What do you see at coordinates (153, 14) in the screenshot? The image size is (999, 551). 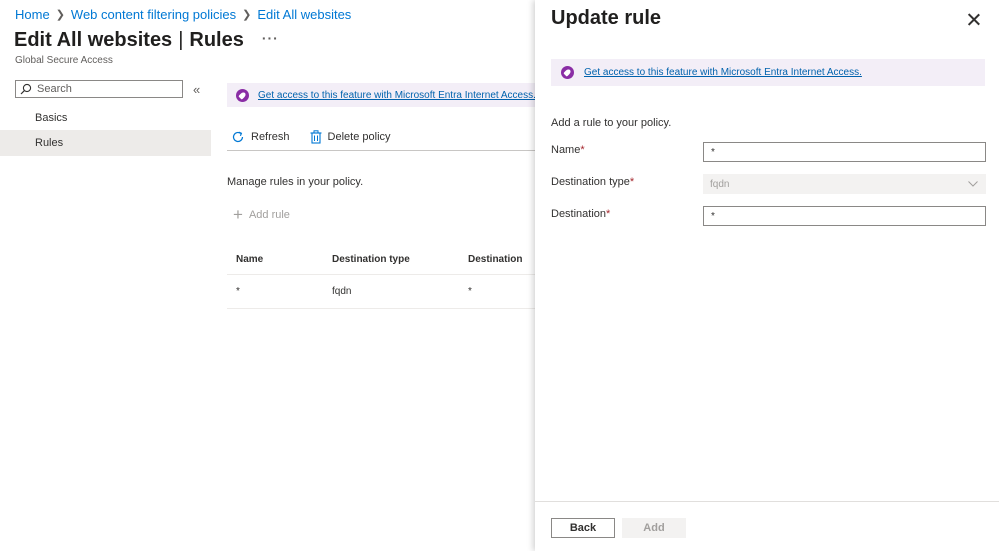 I see `breadcrumb-web-content-filtering-policies: Web content filtering policies` at bounding box center [153, 14].